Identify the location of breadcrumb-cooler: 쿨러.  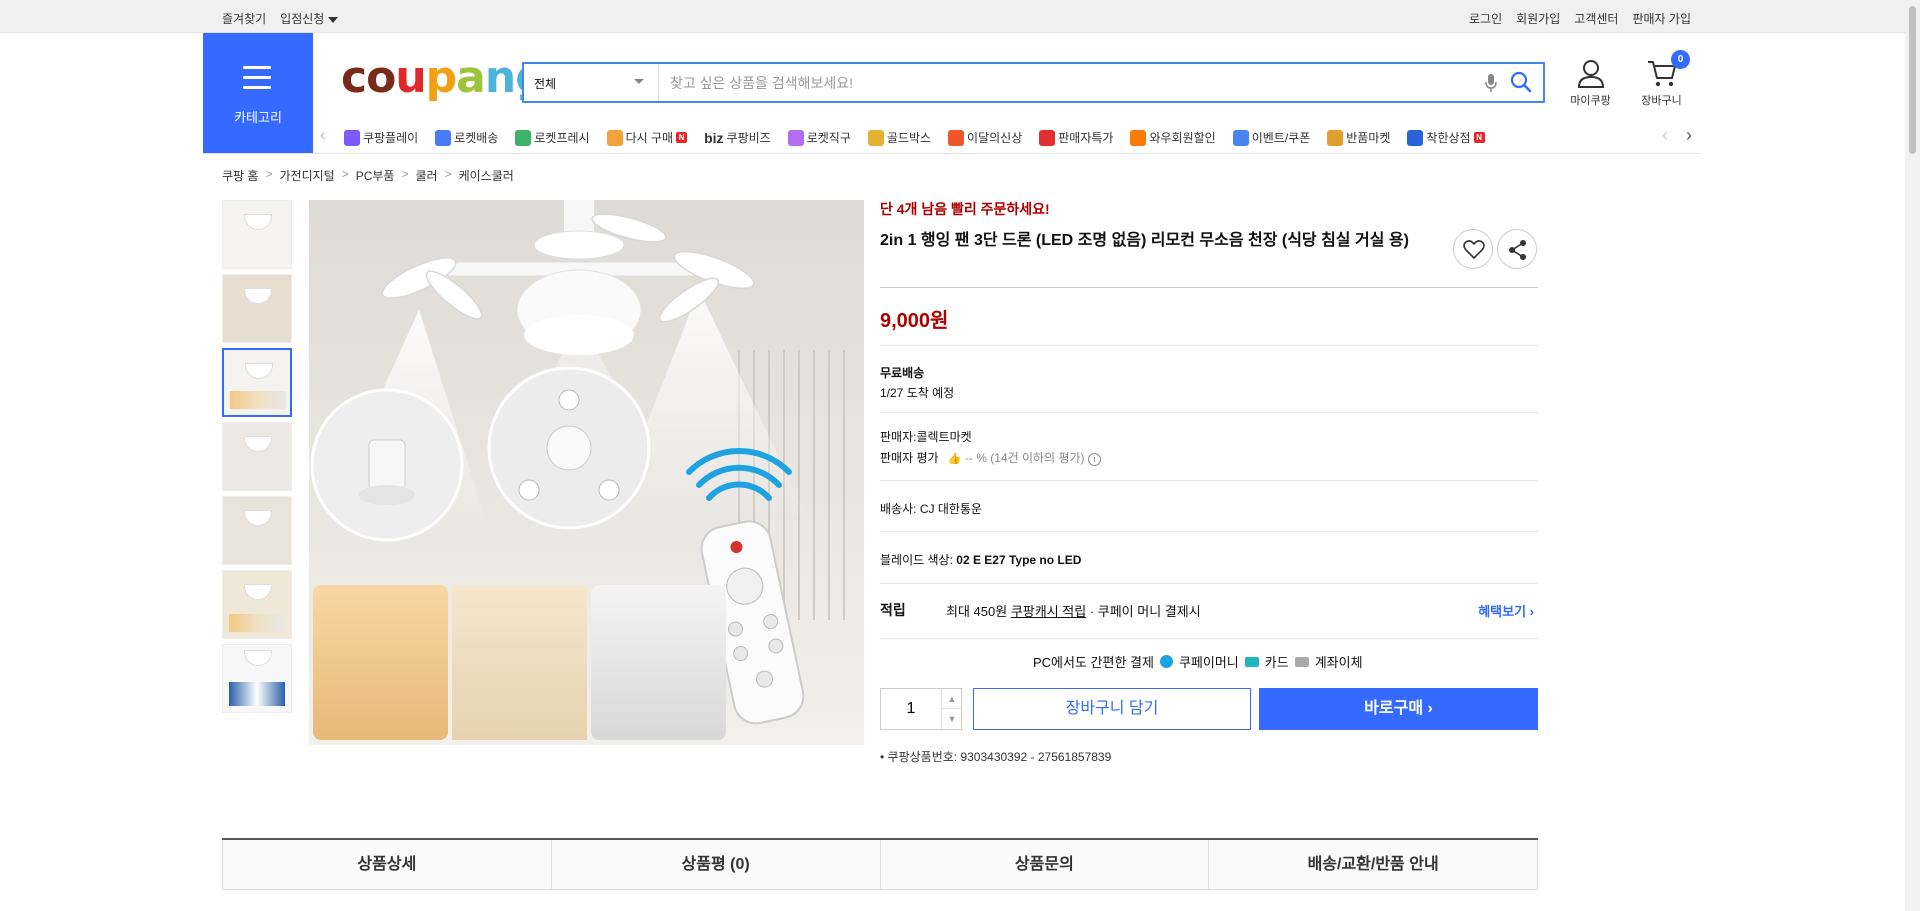
(426, 175).